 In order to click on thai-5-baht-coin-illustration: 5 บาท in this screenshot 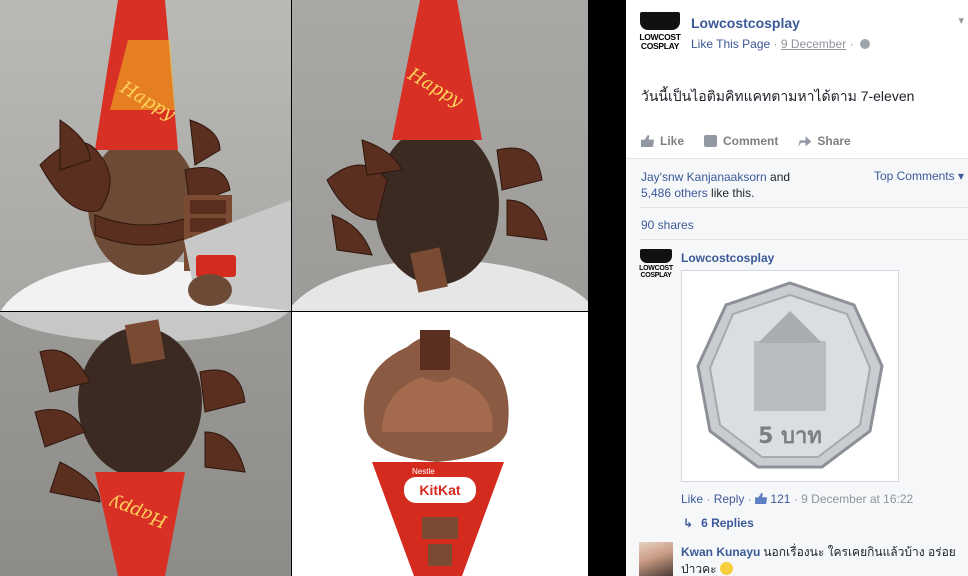, I will do `click(790, 375)`.